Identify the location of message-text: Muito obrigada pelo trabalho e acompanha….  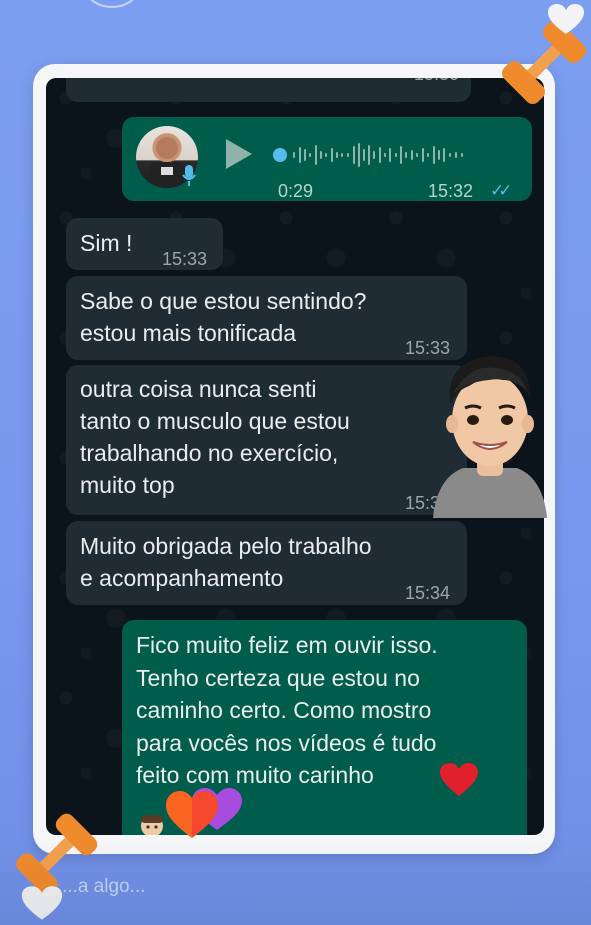
(226, 562).